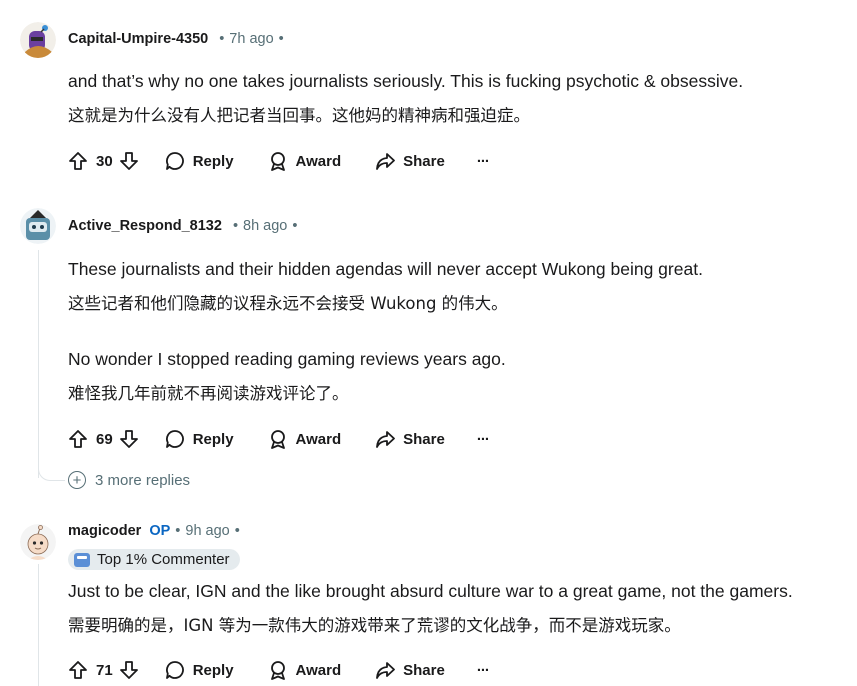  I want to click on comment-meta: magicoder OP • 9h ago •, so click(156, 531).